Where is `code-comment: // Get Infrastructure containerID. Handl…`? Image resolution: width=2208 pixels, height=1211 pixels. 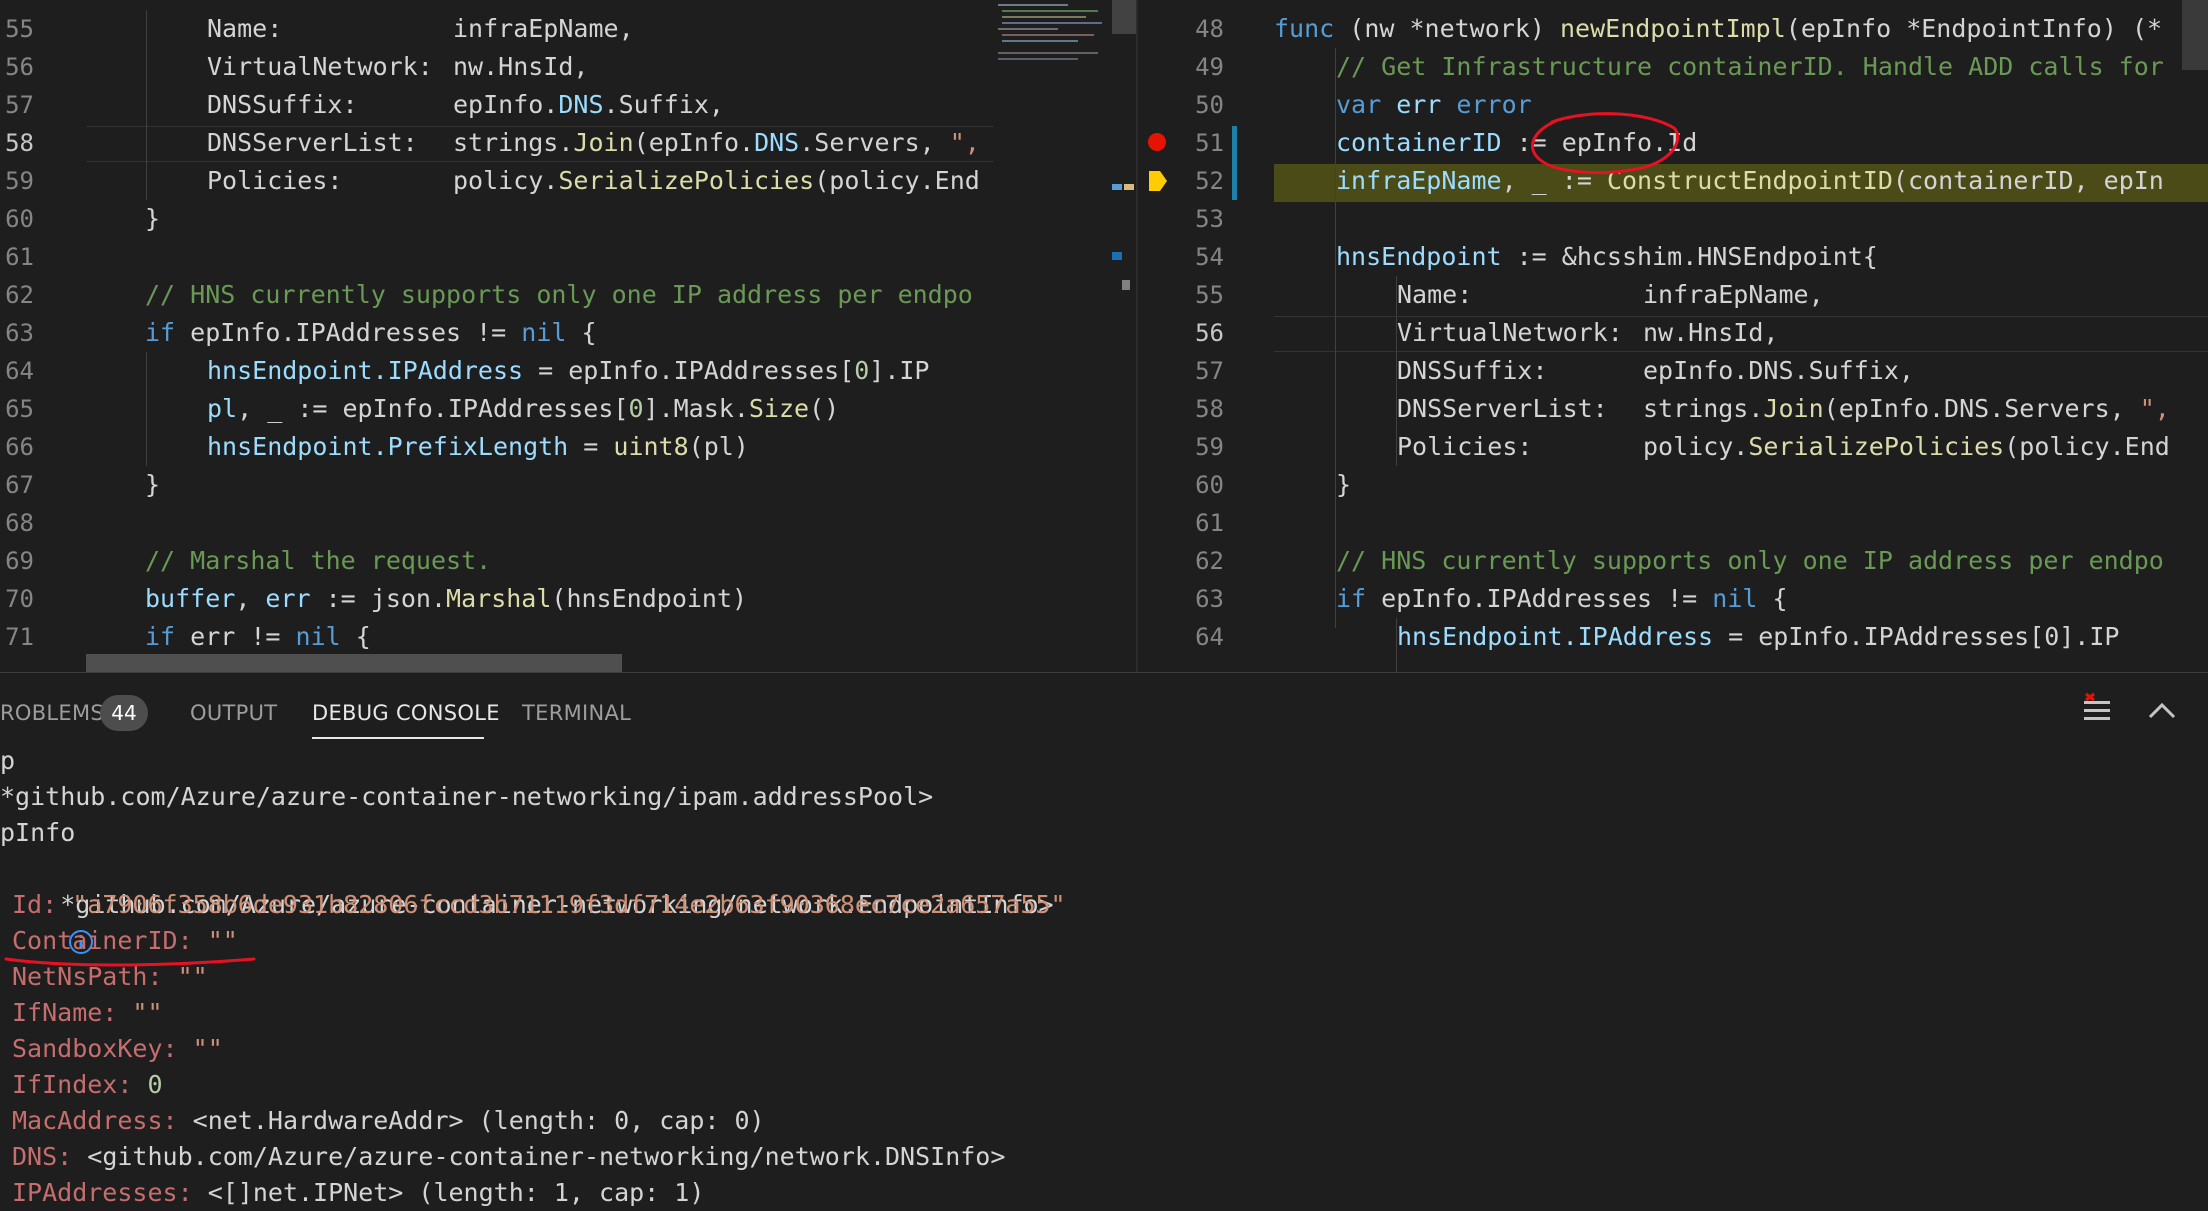
code-comment: // Get Infrastructure containerID. Handl… is located at coordinates (1750, 66).